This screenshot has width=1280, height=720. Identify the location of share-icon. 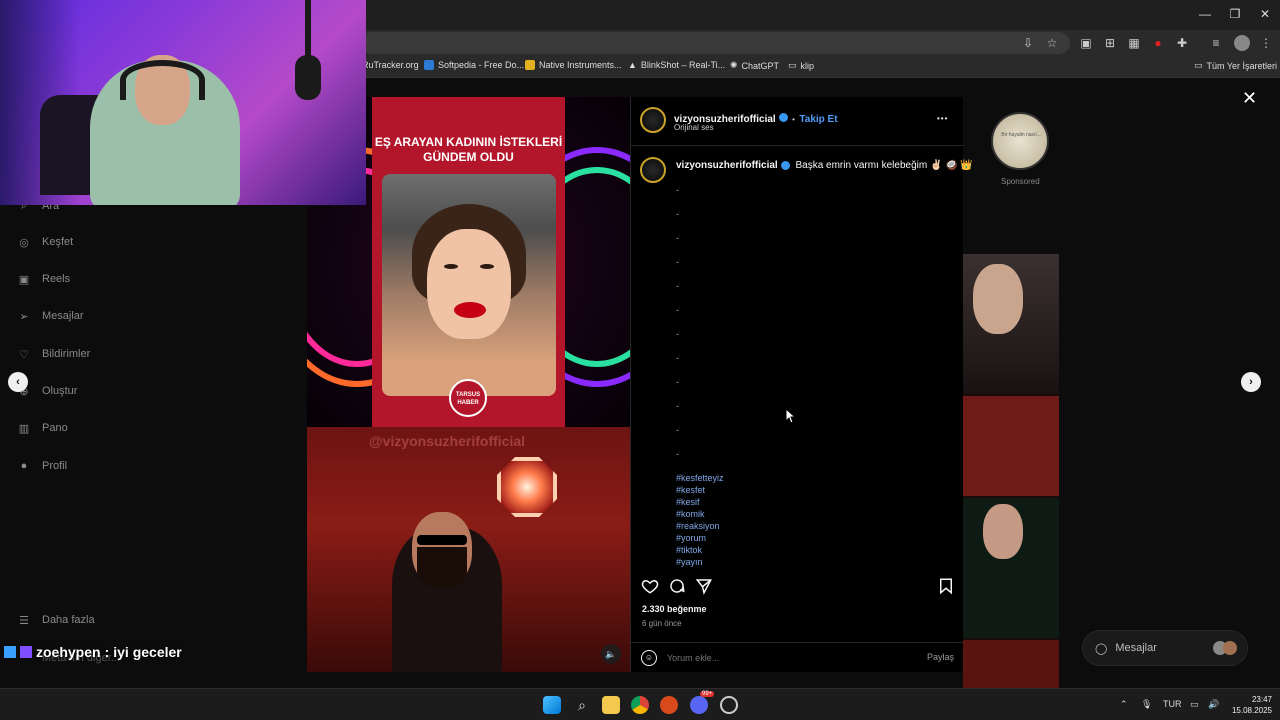
(704, 586).